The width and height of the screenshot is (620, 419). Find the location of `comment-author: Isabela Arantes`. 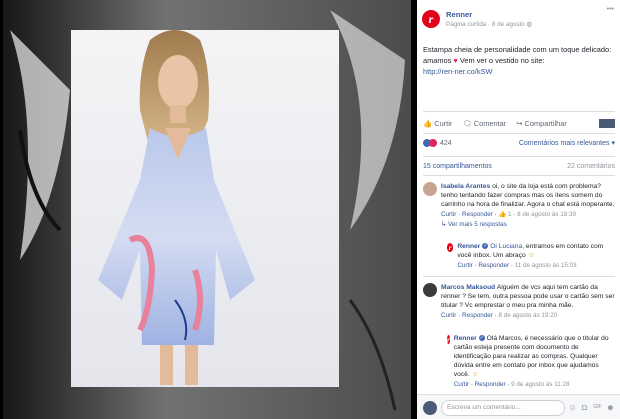

comment-author: Isabela Arantes is located at coordinates (465, 186).